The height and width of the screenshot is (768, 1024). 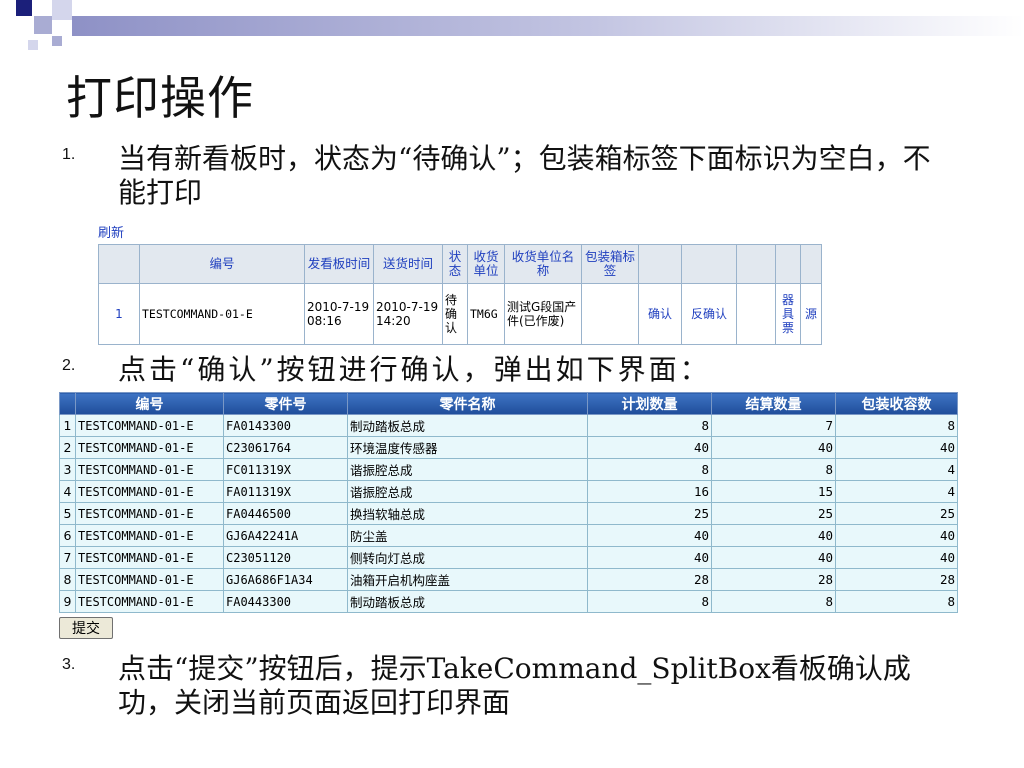 What do you see at coordinates (649, 579) in the screenshot?
I see `plan-quantity: 28` at bounding box center [649, 579].